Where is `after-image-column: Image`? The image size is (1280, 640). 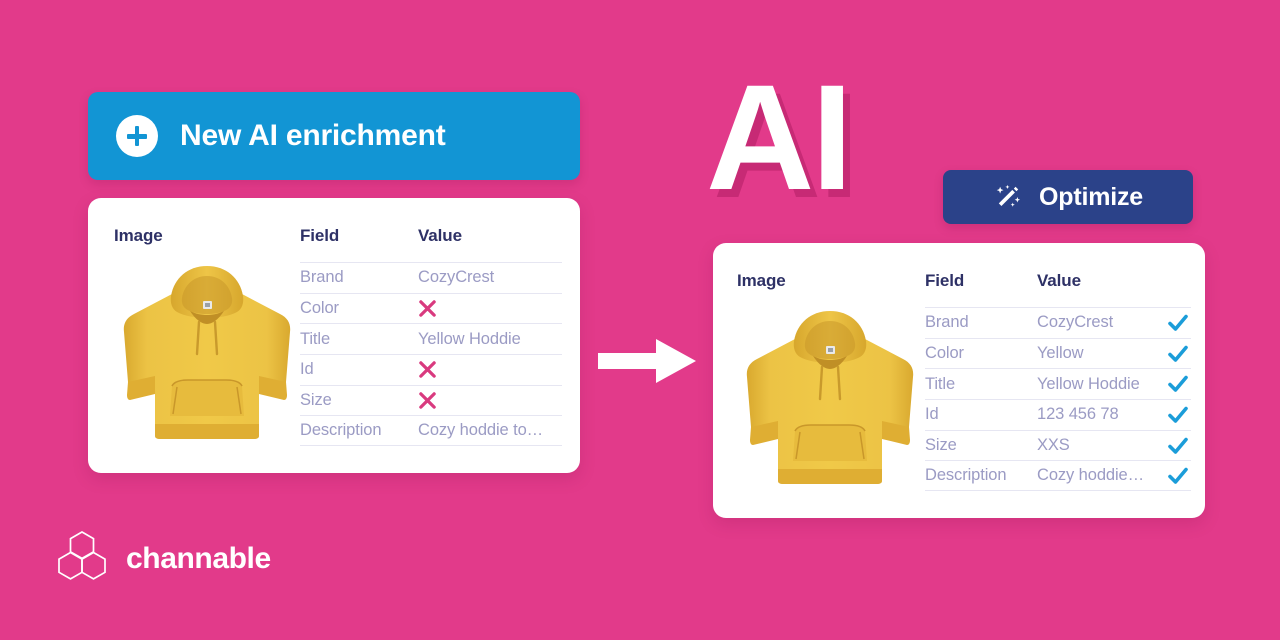 after-image-column: Image is located at coordinates (819, 380).